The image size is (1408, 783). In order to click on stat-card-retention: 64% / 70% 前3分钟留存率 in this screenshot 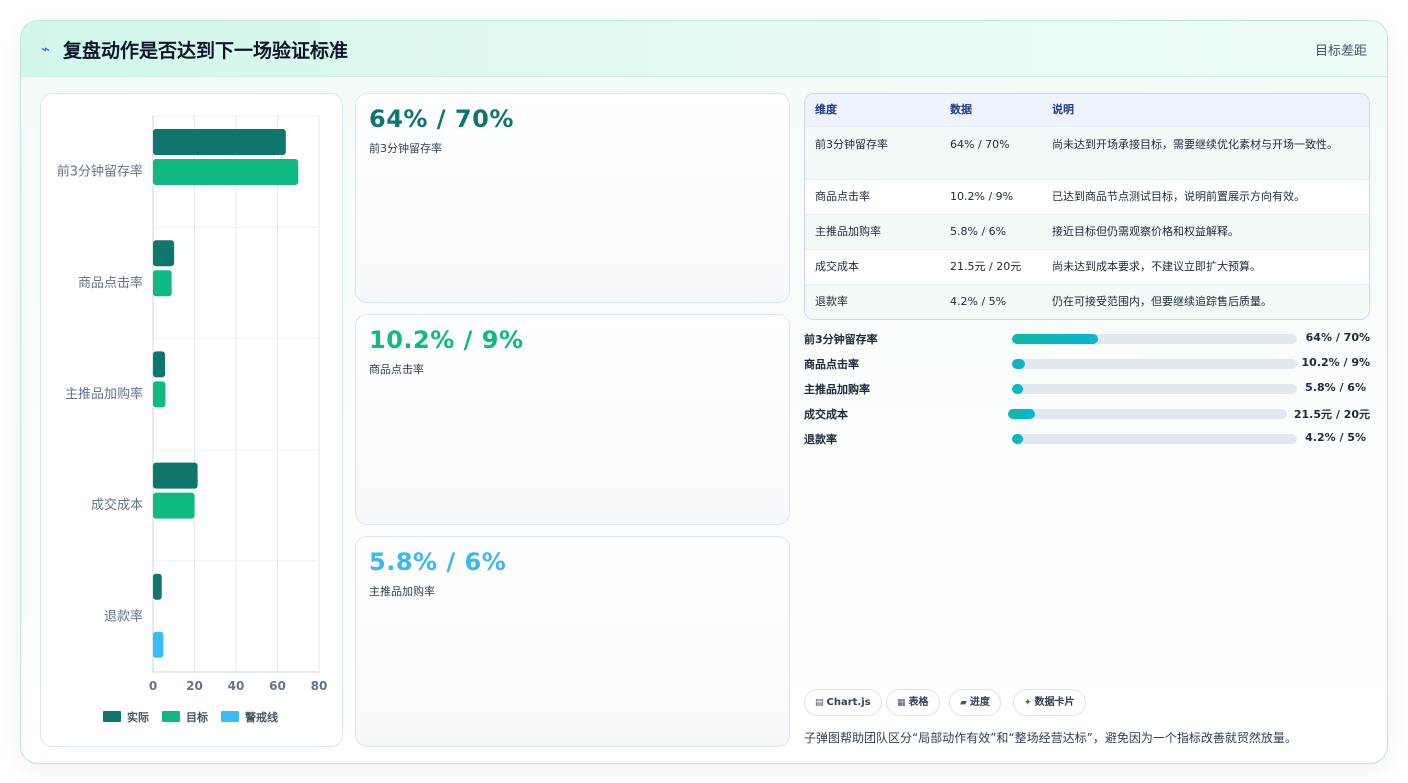, I will do `click(572, 198)`.